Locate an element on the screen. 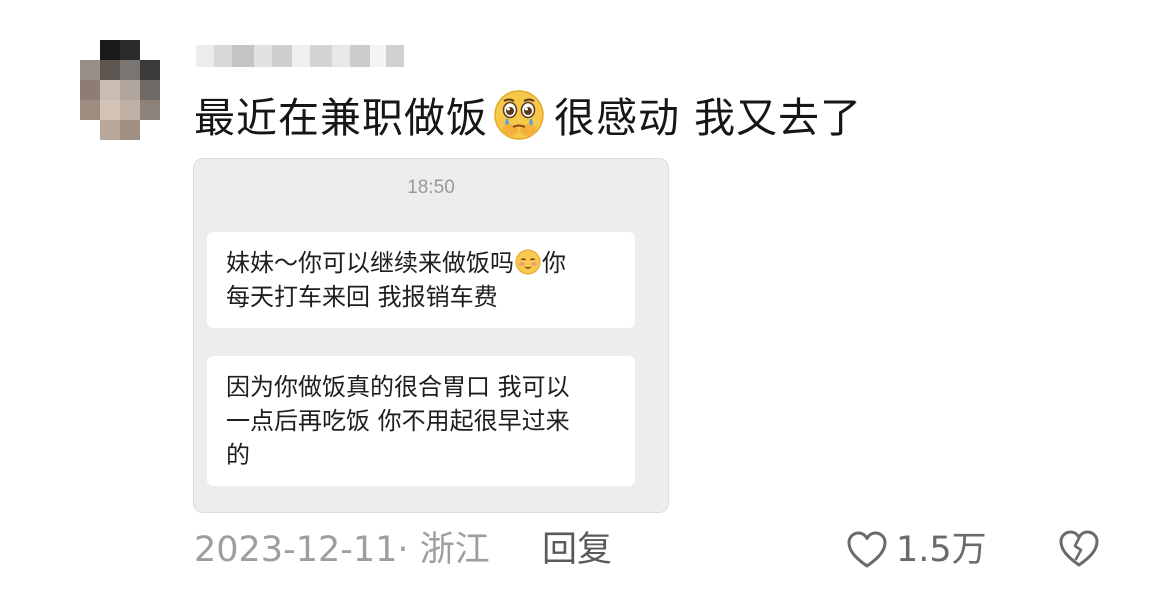  comment-location: 浙江 is located at coordinates (454, 550).